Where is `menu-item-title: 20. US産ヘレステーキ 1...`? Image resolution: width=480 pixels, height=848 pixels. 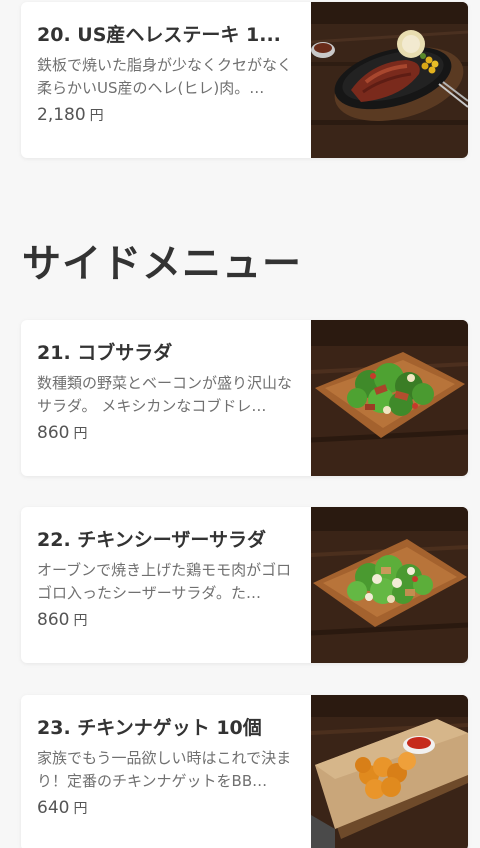
menu-item-title: 20. US産ヘレステーキ 1... is located at coordinates (159, 35).